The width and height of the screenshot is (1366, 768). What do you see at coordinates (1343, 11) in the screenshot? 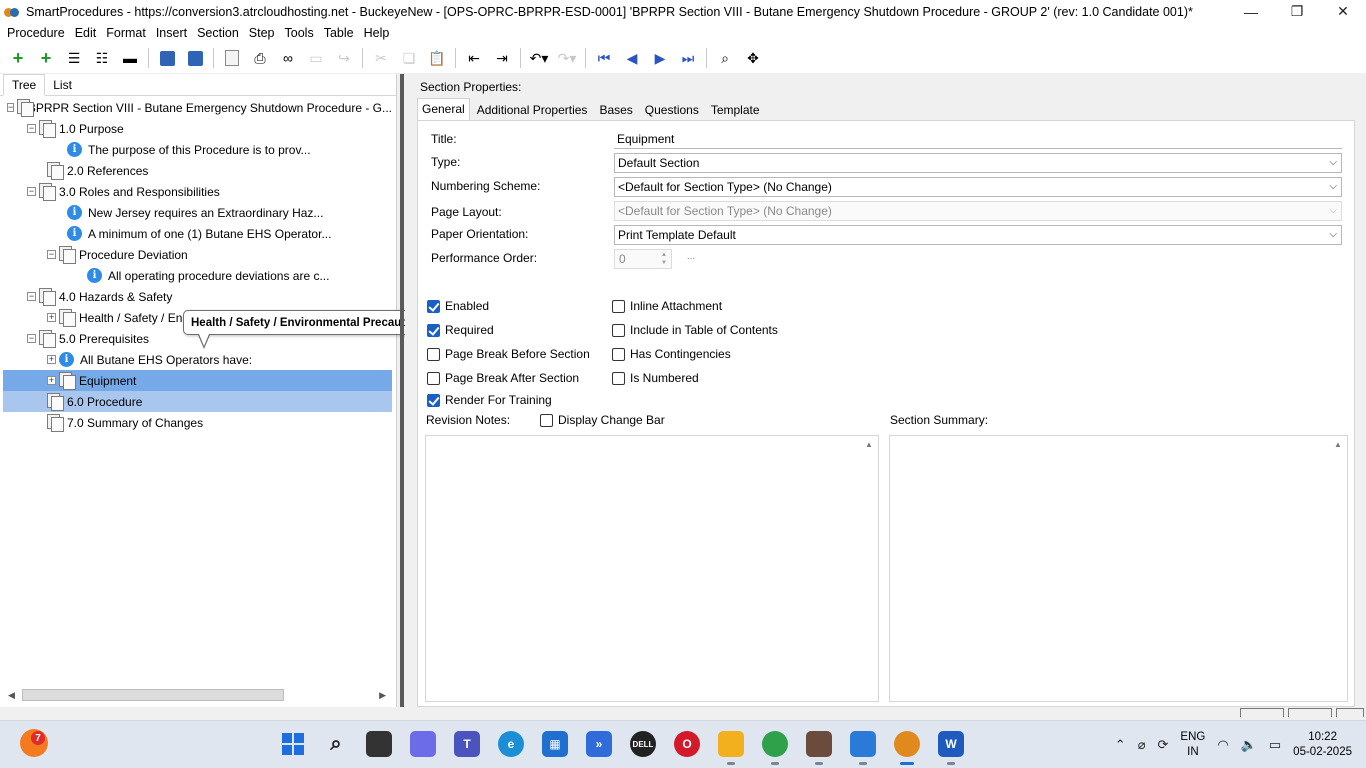
I see `close-button: ✕` at bounding box center [1343, 11].